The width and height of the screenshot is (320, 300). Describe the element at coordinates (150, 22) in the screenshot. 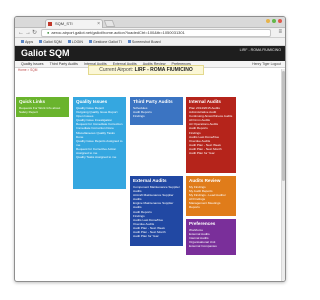

I see `tab-bar: SQM_STI ×` at that location.